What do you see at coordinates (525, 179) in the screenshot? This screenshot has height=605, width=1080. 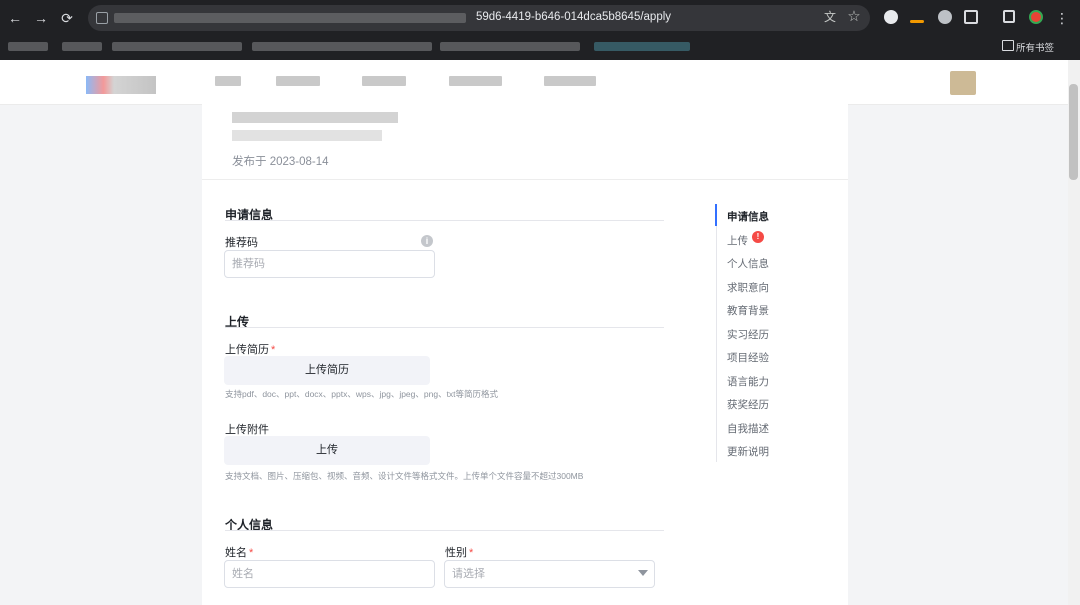 I see `divider` at bounding box center [525, 179].